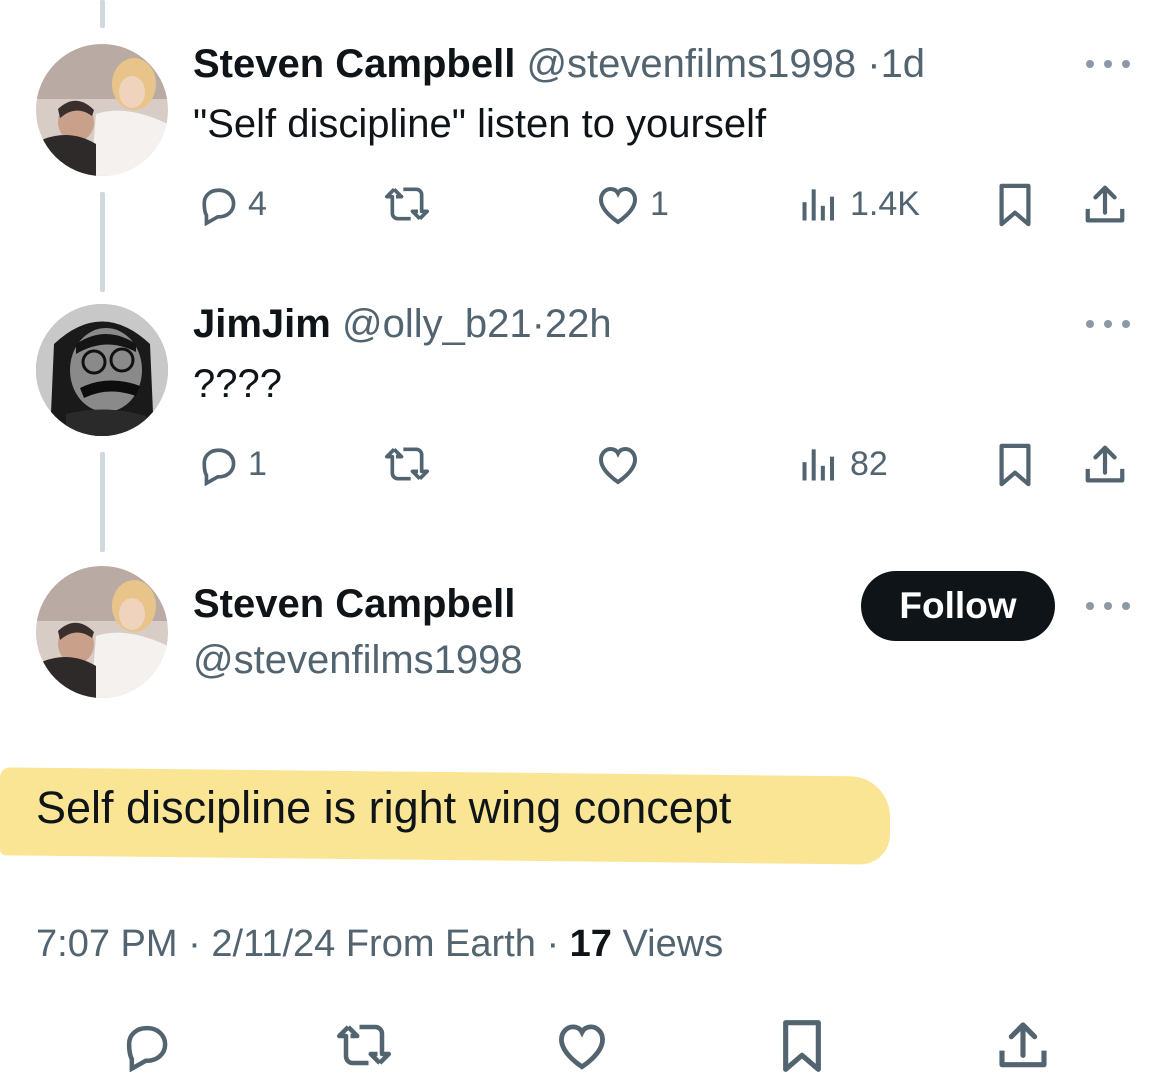 This screenshot has width=1170, height=1079. Describe the element at coordinates (903, 64) in the screenshot. I see `timestamp: 1d` at that location.